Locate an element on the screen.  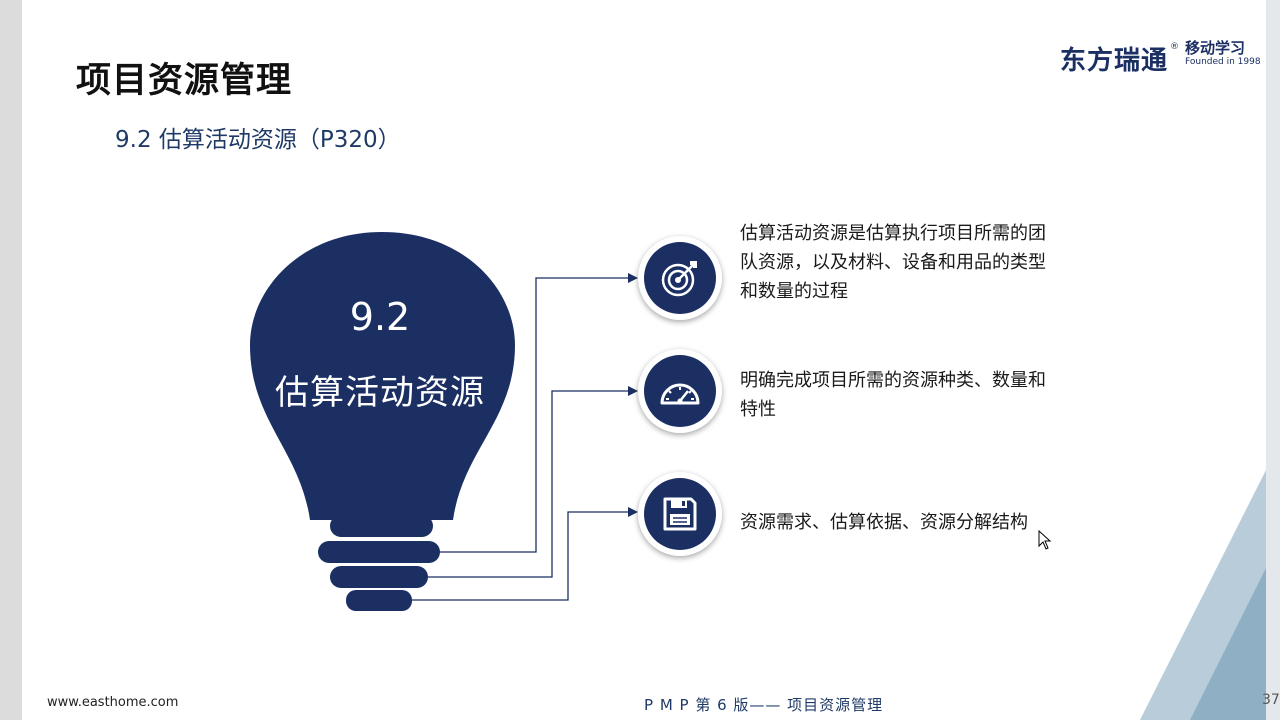
lightbulb-neck is located at coordinates (381, 526).